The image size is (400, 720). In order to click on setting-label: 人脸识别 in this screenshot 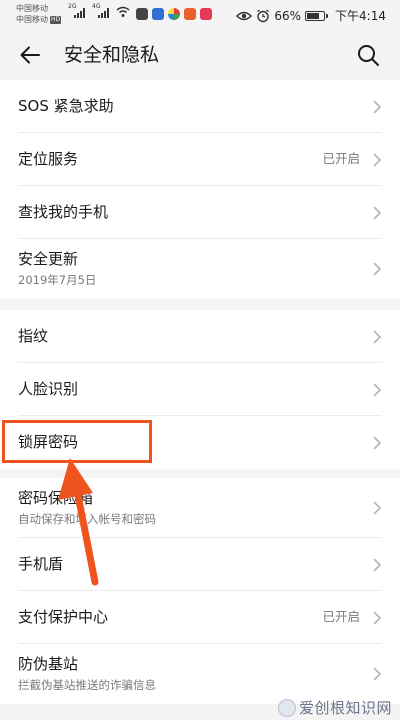, I will do `click(48, 389)`.